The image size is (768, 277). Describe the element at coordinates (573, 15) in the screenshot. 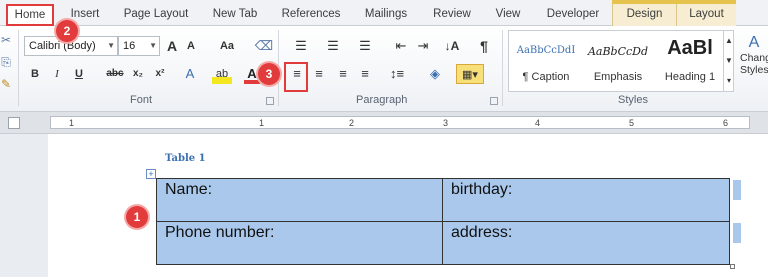

I see `tab-developer: Developer` at that location.